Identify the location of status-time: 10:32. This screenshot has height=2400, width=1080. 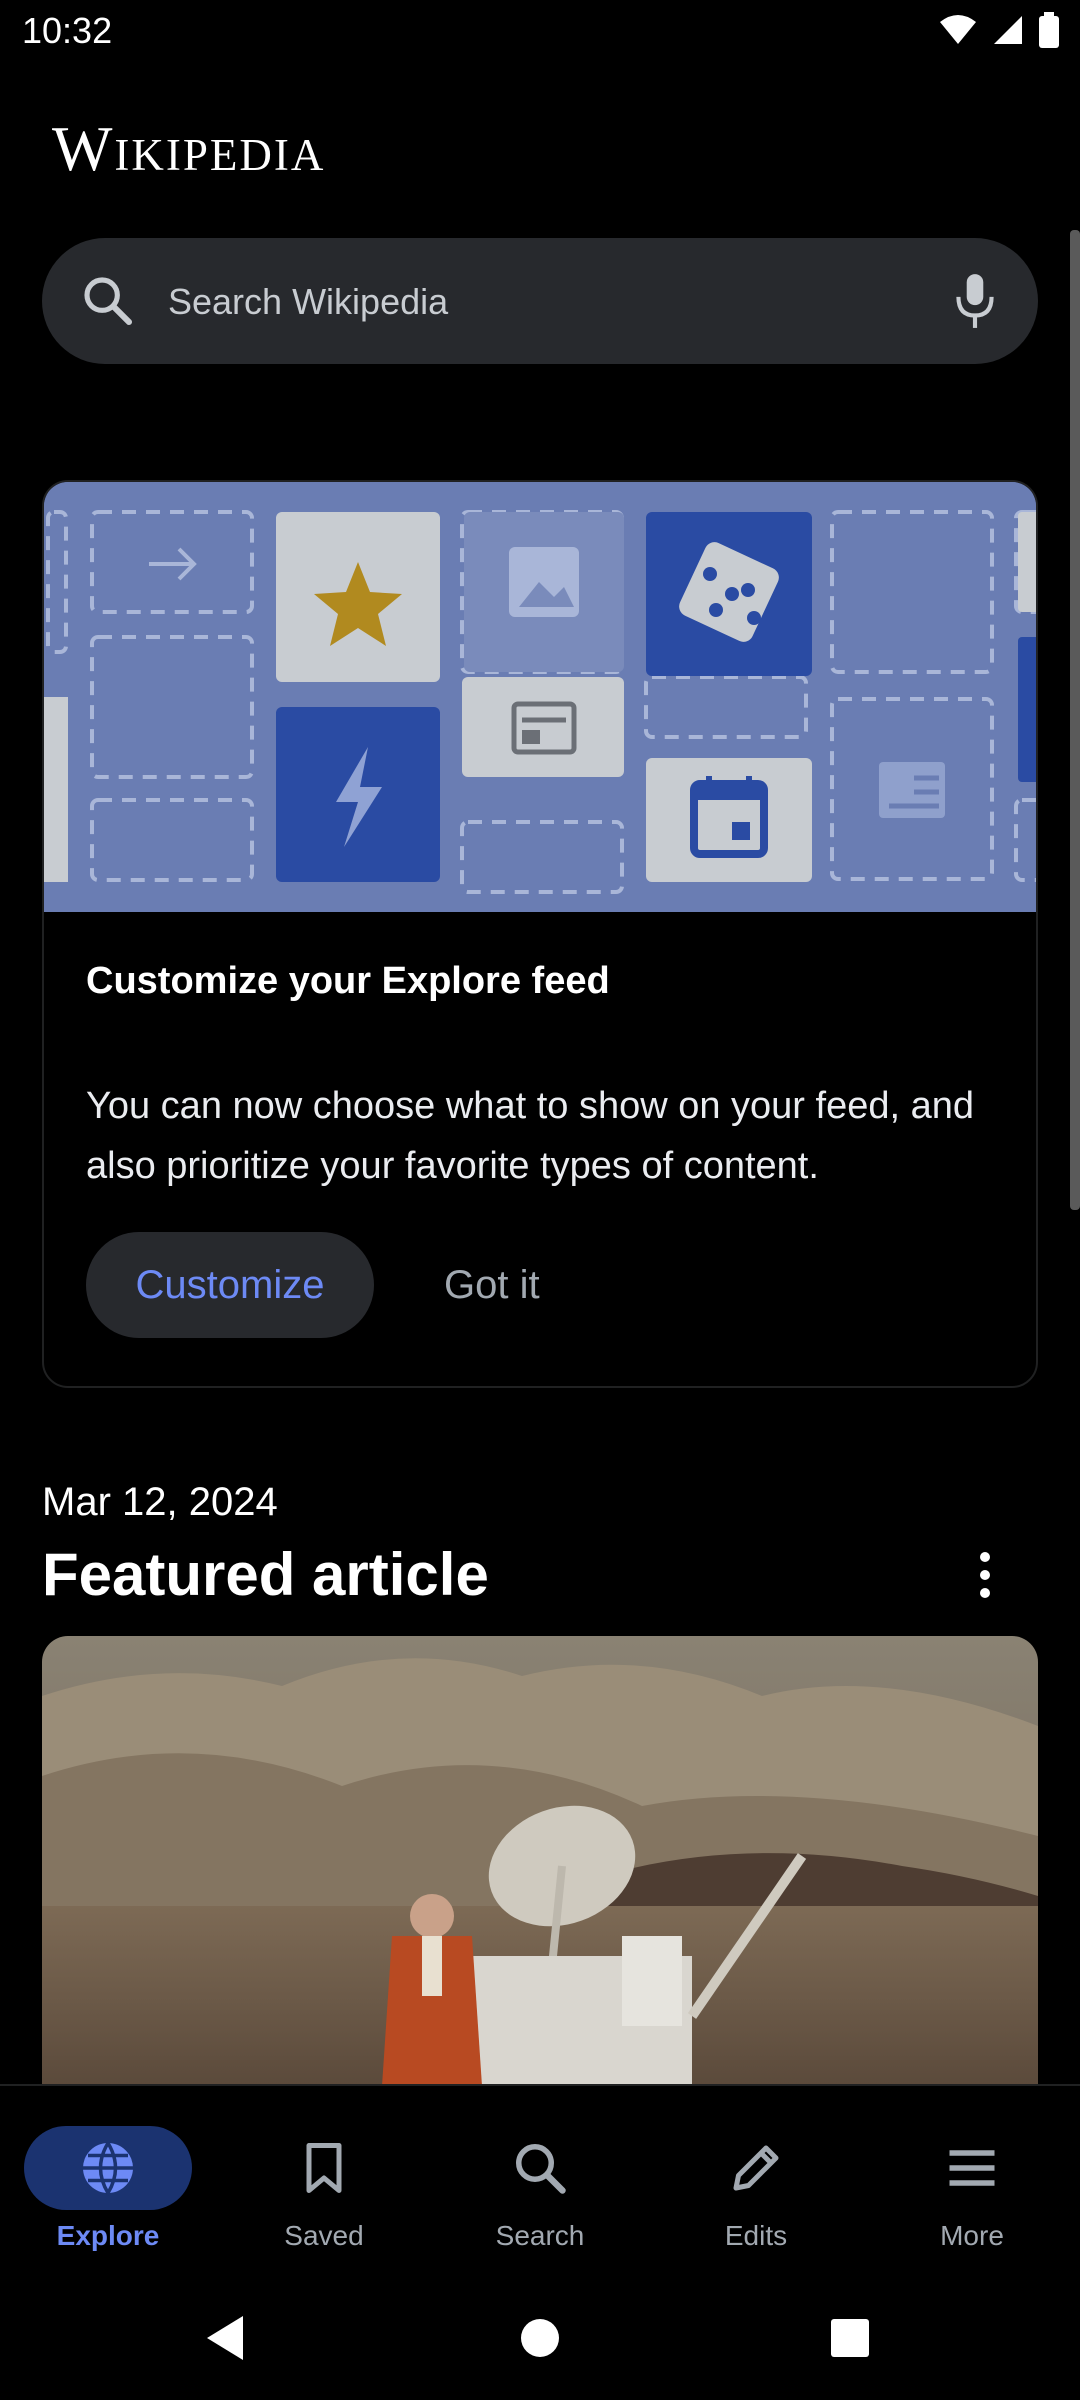
(67, 30).